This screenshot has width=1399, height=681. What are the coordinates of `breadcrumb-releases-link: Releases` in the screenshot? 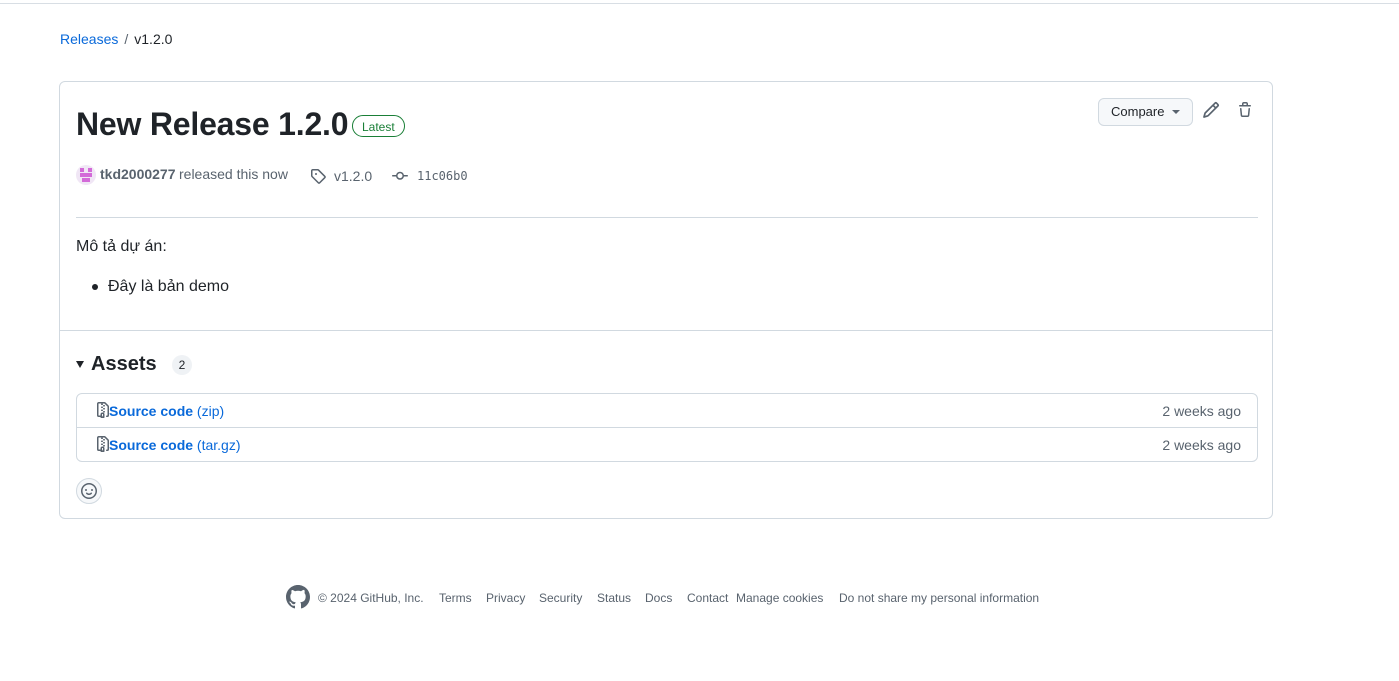 It's located at (89, 39).